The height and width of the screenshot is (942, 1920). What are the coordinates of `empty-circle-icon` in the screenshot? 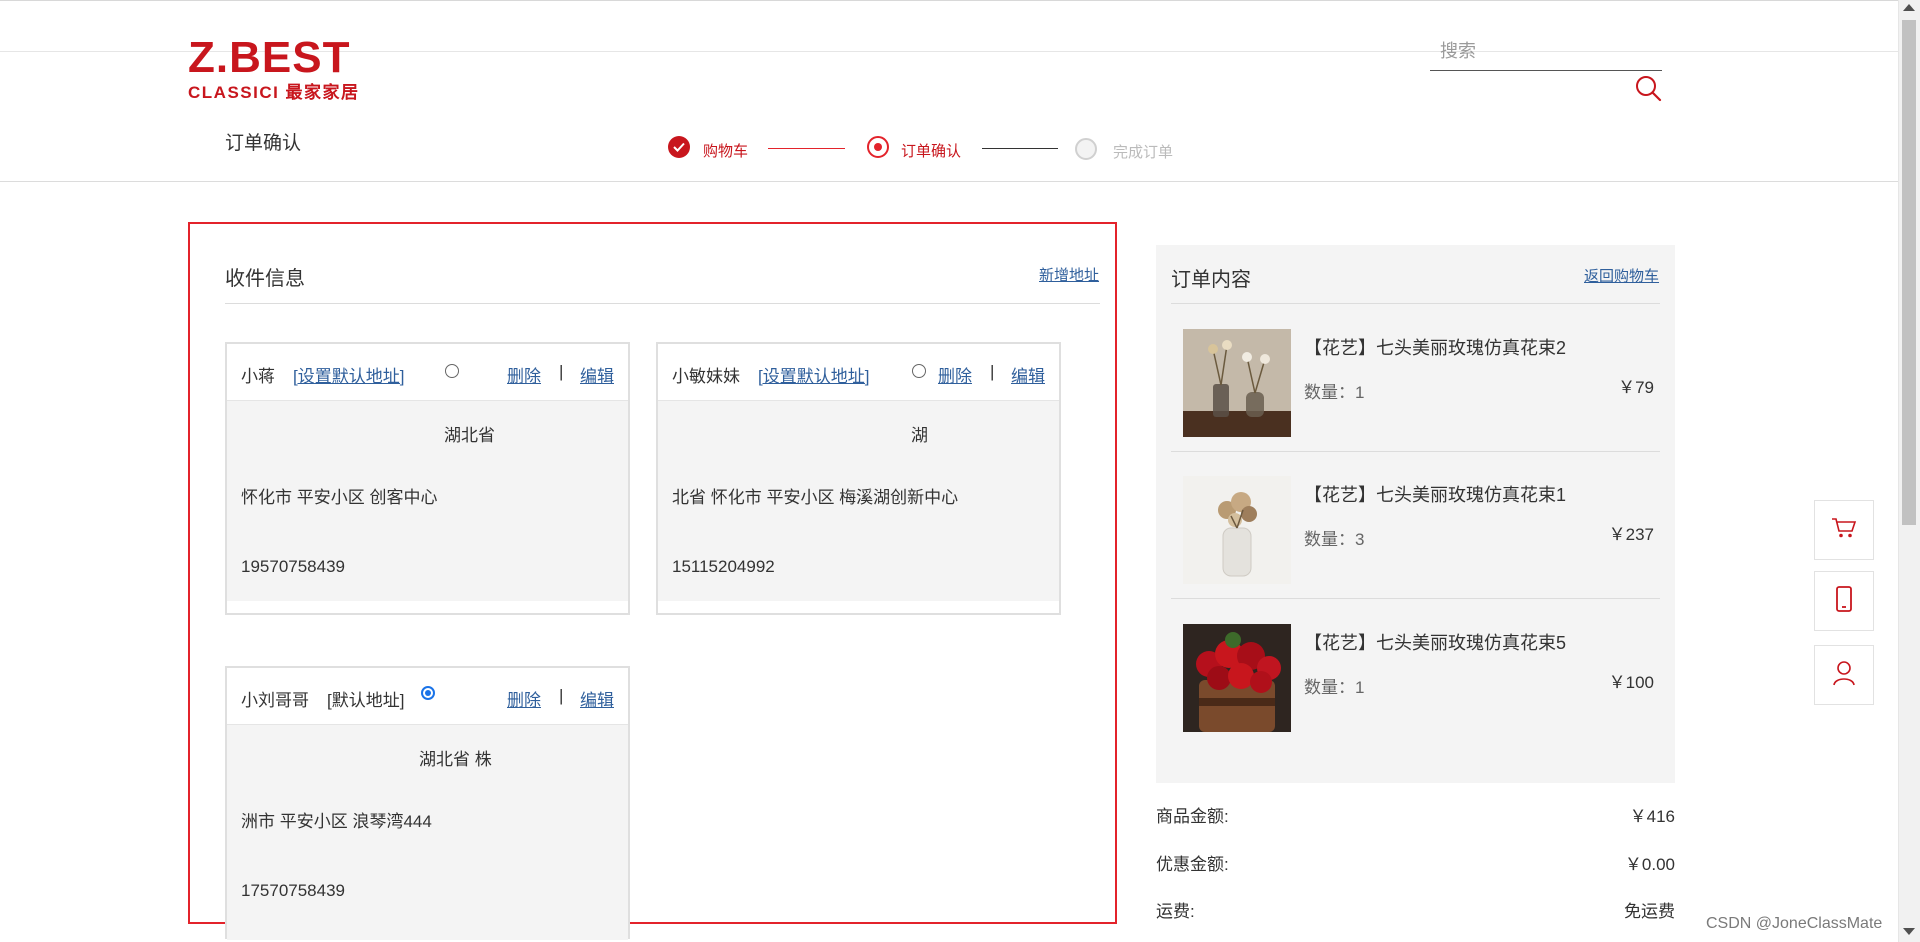 It's located at (1086, 149).